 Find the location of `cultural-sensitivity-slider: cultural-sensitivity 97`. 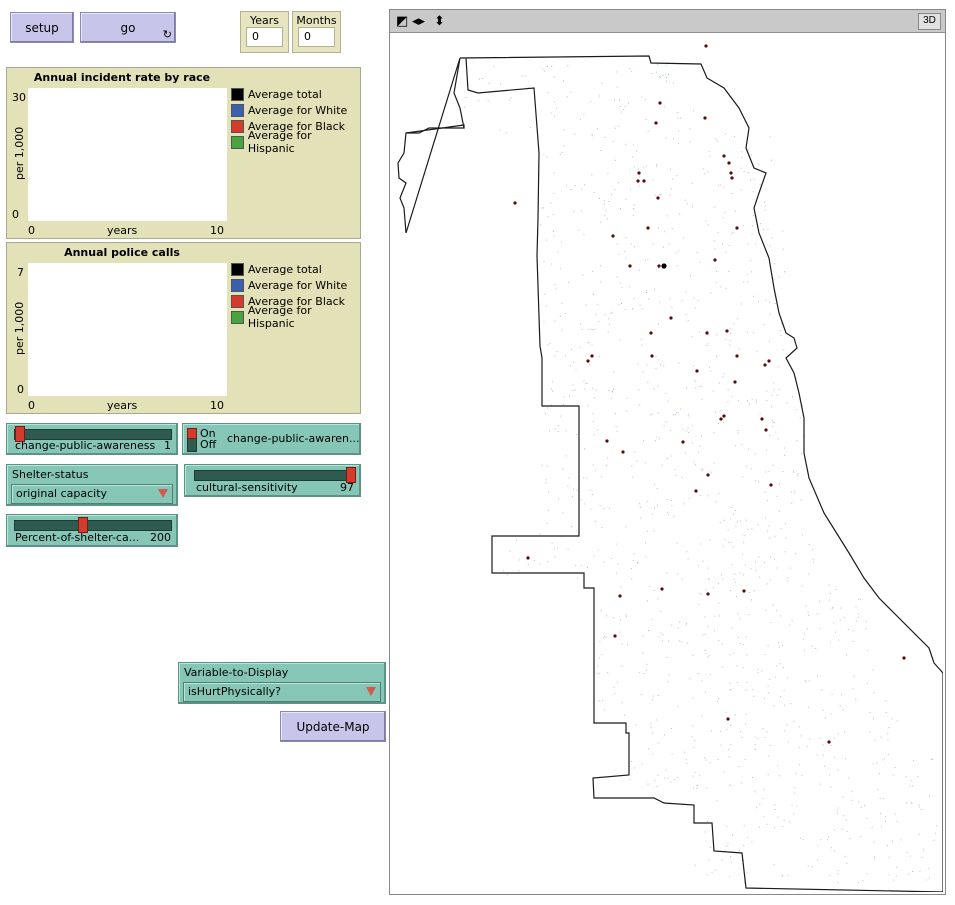

cultural-sensitivity-slider: cultural-sensitivity 97 is located at coordinates (272, 480).